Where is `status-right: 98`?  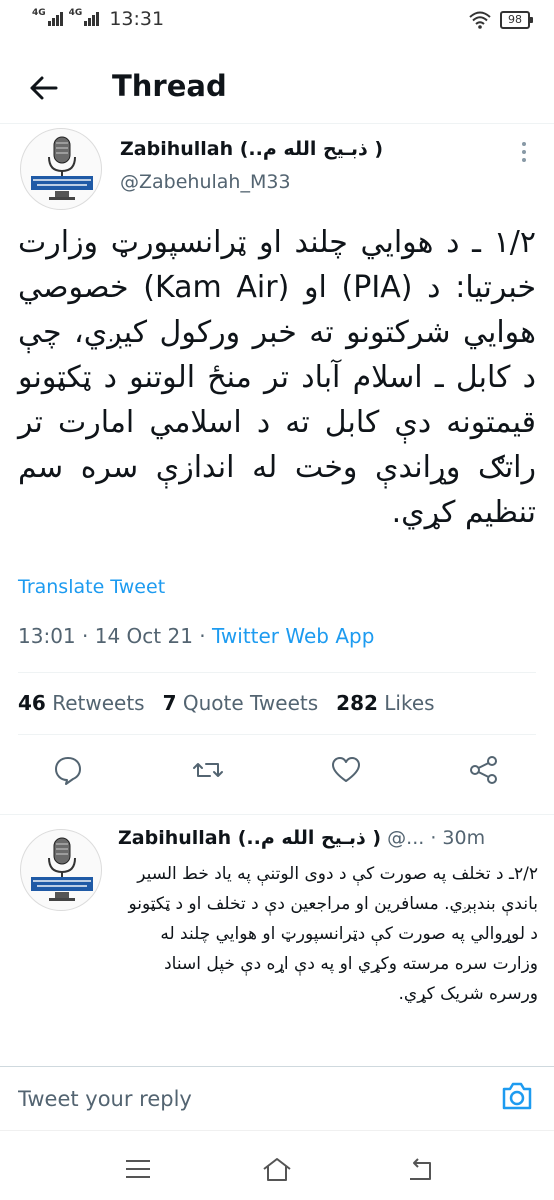 status-right: 98 is located at coordinates (500, 20).